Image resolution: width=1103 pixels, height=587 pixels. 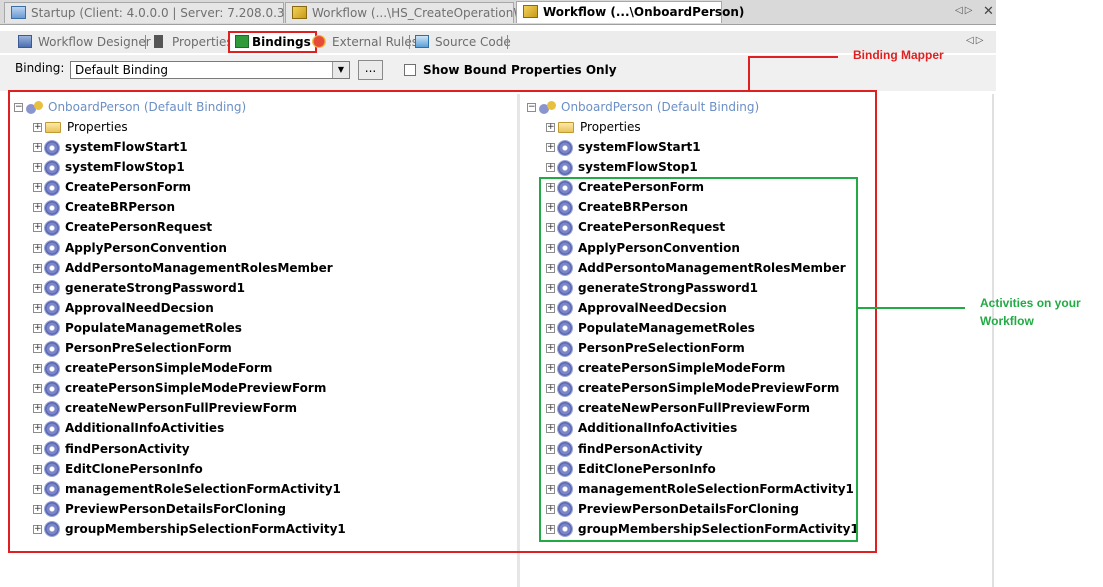 What do you see at coordinates (520, 70) in the screenshot?
I see `show-bound-label: Show Bound Properties Only` at bounding box center [520, 70].